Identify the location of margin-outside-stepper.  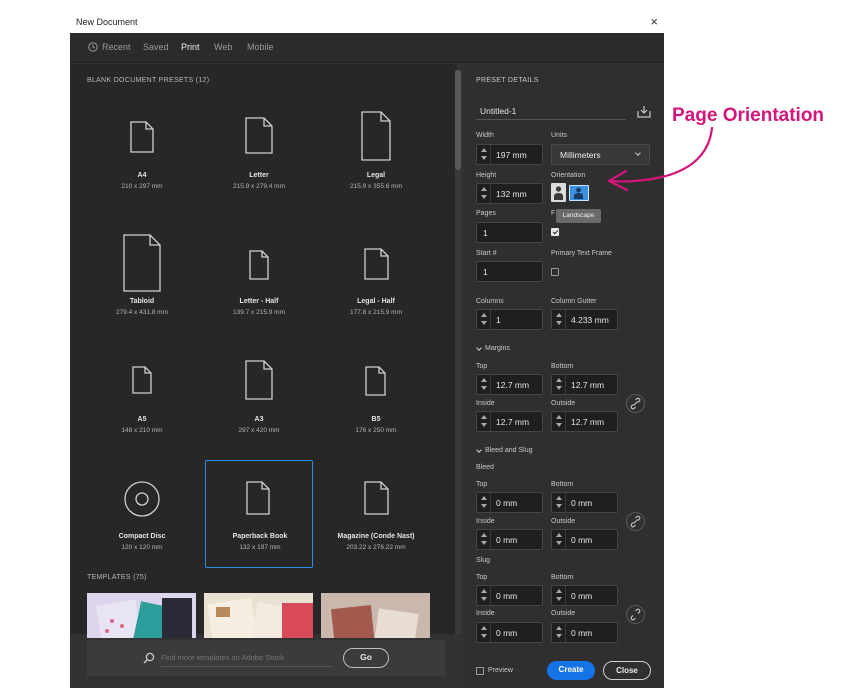
(559, 421).